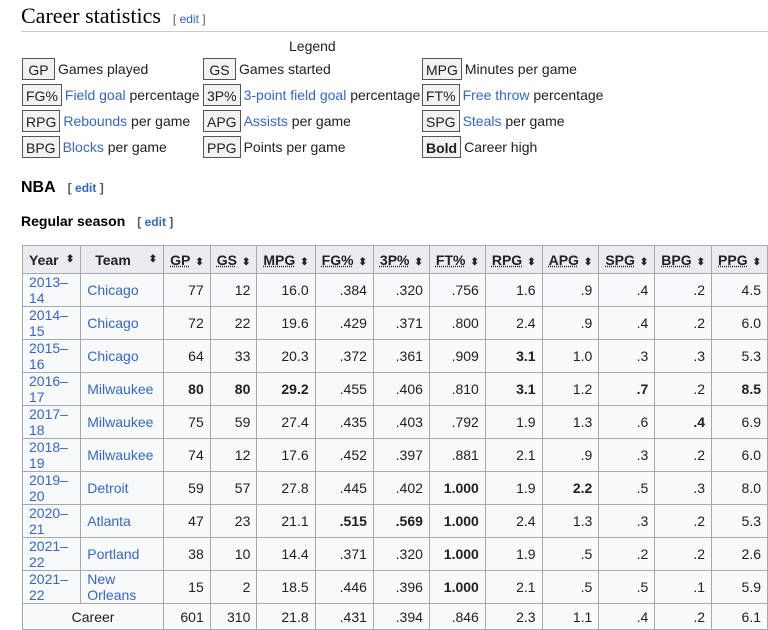 The image size is (768, 630). Describe the element at coordinates (457, 422) in the screenshot. I see `stat-cell: .792` at that location.